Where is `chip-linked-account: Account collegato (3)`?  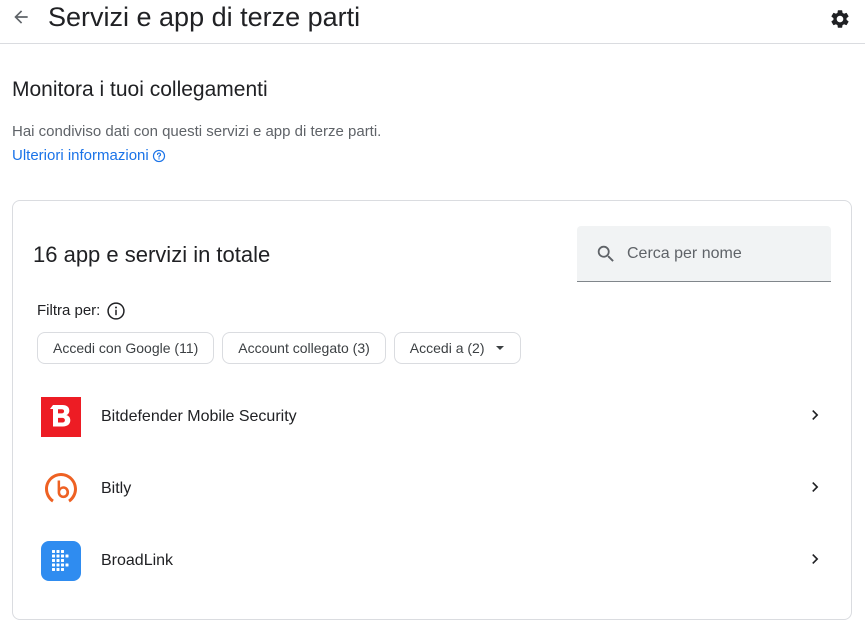
chip-linked-account: Account collegato (3) is located at coordinates (304, 348).